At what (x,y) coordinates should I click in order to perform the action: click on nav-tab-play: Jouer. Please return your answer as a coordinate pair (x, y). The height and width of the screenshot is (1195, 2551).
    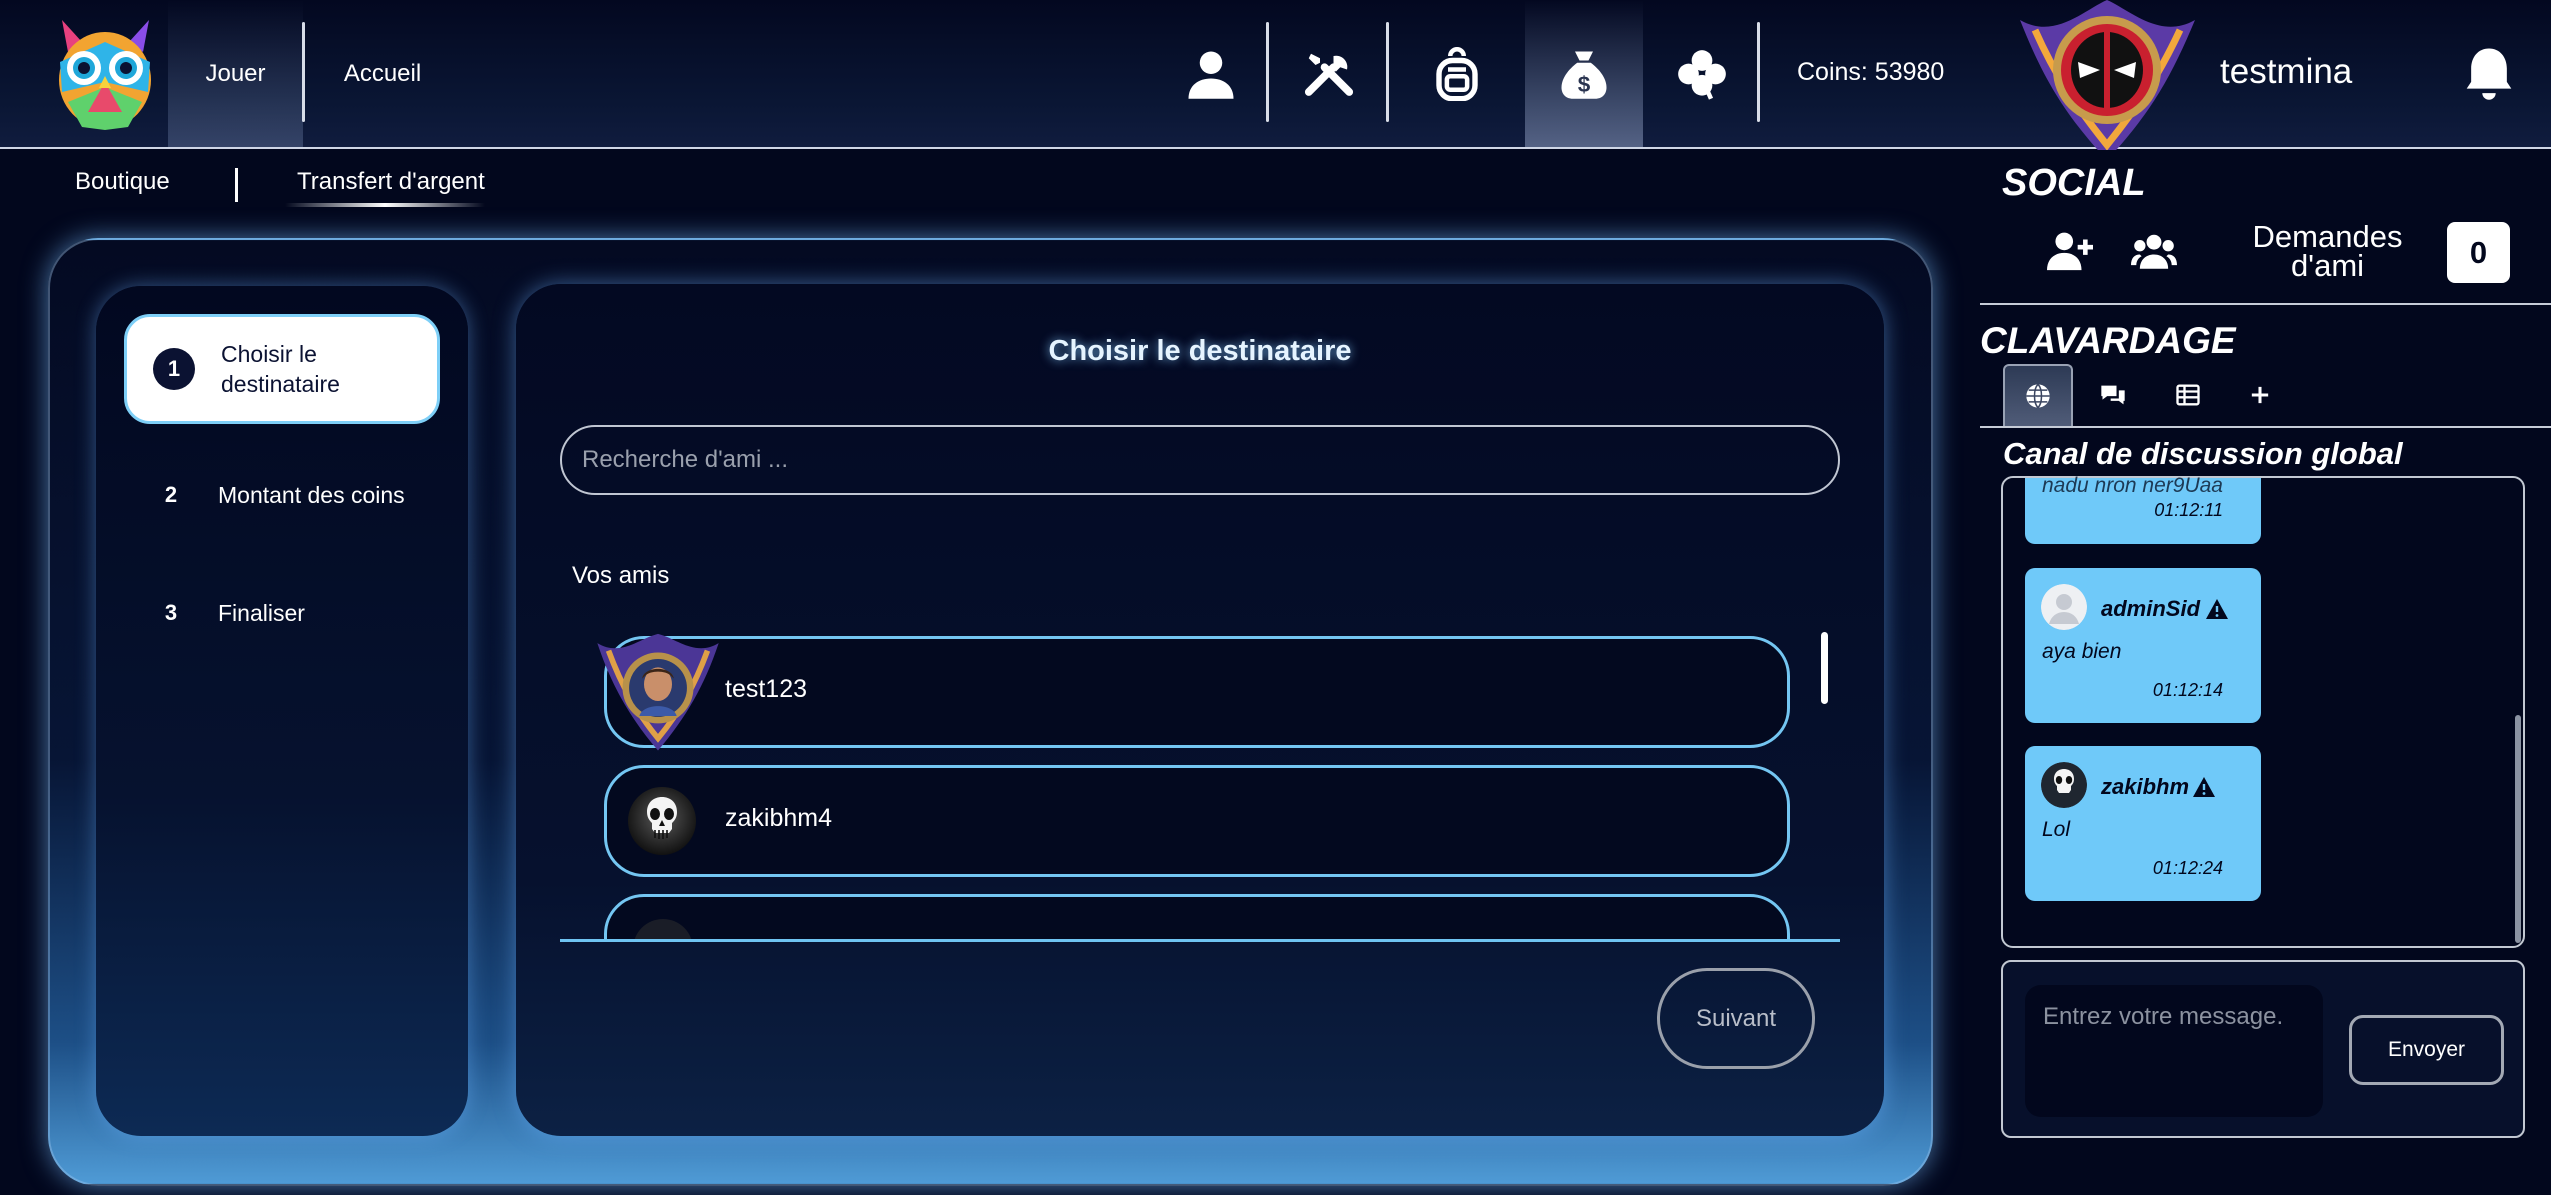
    Looking at the image, I should click on (235, 73).